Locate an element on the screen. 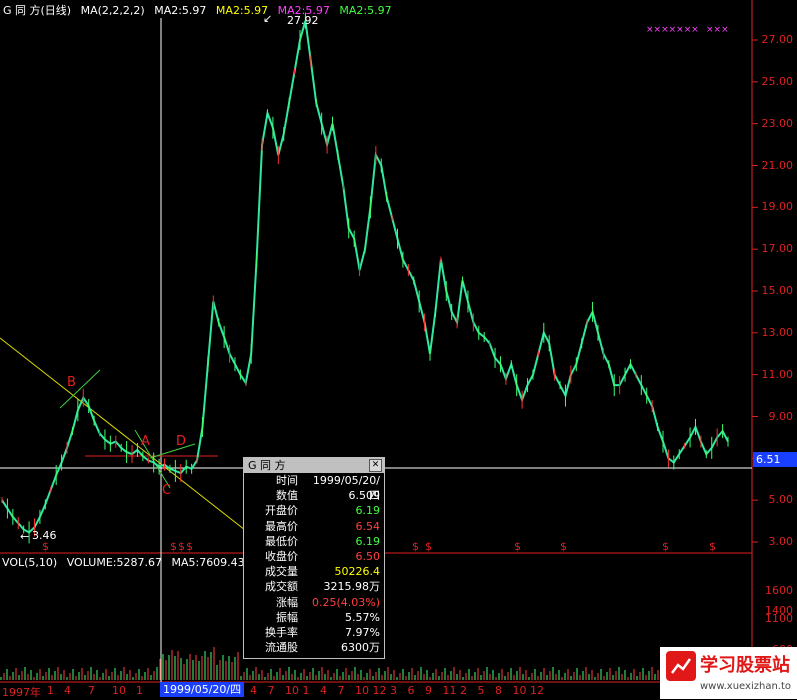 The height and width of the screenshot is (700, 797). info-row: 涨幅 0.25(4.03%) is located at coordinates (314, 602).